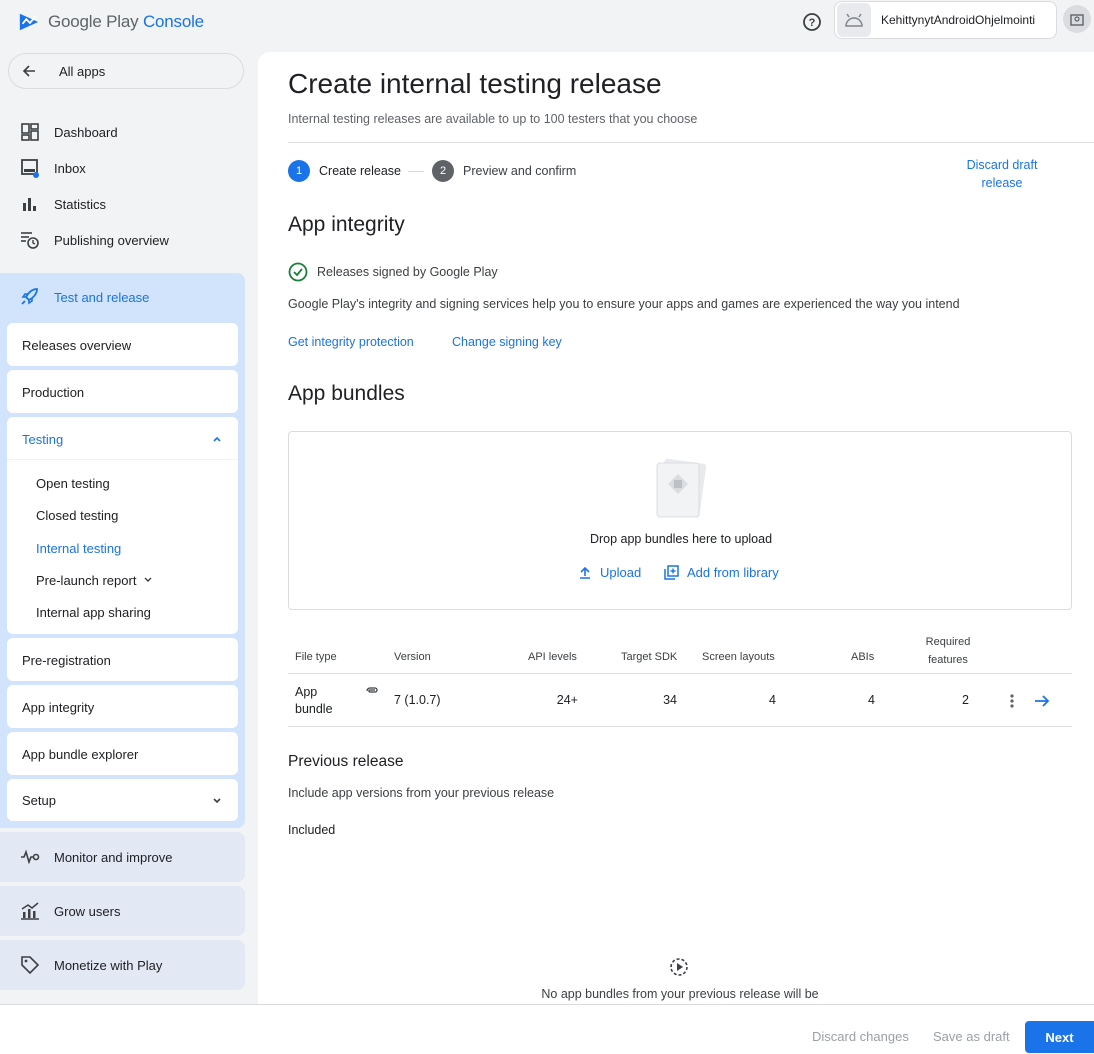 This screenshot has height=1054, width=1094. I want to click on sidebar-item-monitor-and-improve: Monitor and improve, so click(122, 857).